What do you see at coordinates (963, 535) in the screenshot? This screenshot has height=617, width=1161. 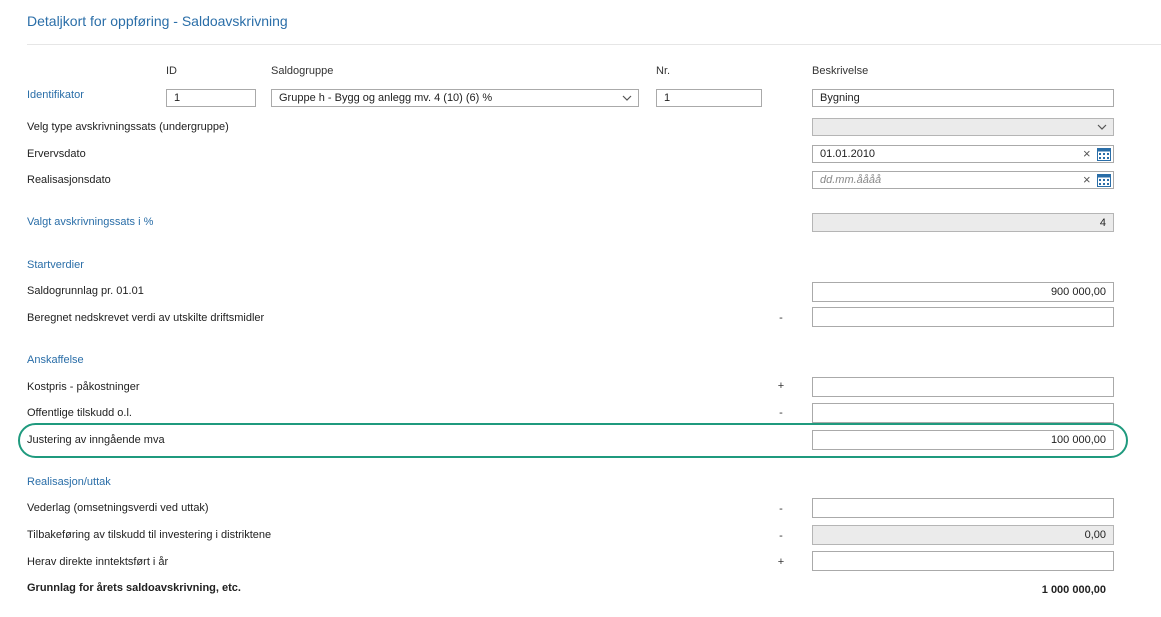 I see `tilbakeforing-field: 0,00` at bounding box center [963, 535].